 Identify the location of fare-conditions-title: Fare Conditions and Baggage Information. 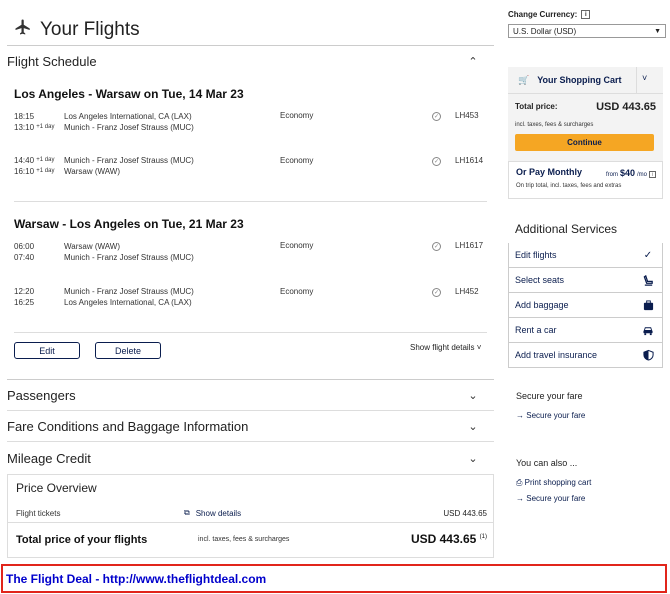
(128, 426).